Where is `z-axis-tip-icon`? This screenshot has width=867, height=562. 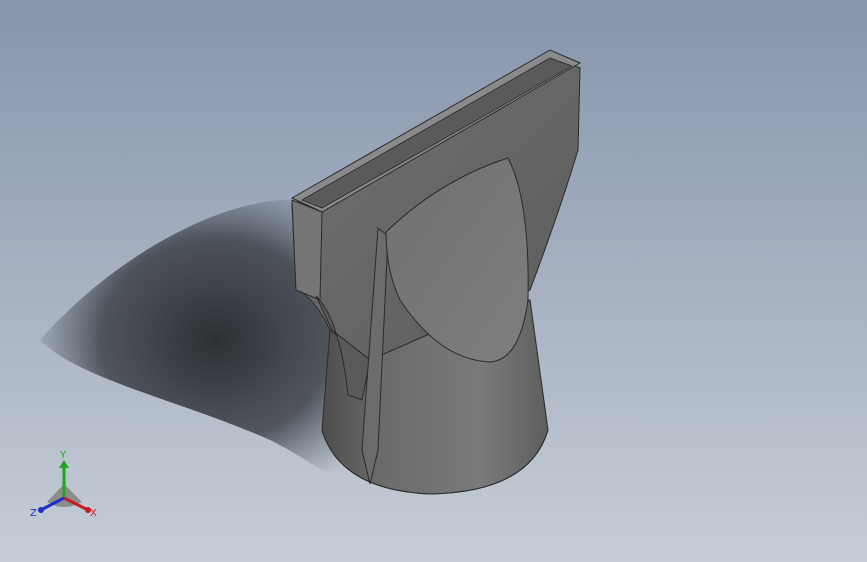
z-axis-tip-icon is located at coordinates (41, 510).